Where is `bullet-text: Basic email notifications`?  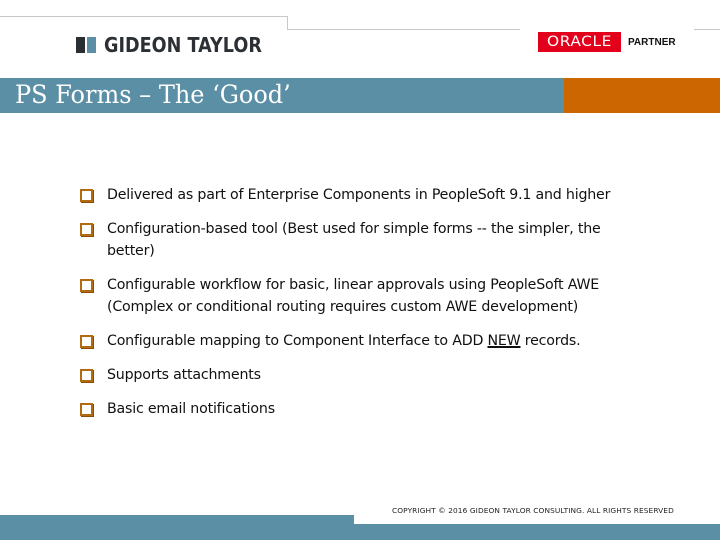 bullet-text: Basic email notifications is located at coordinates (191, 409).